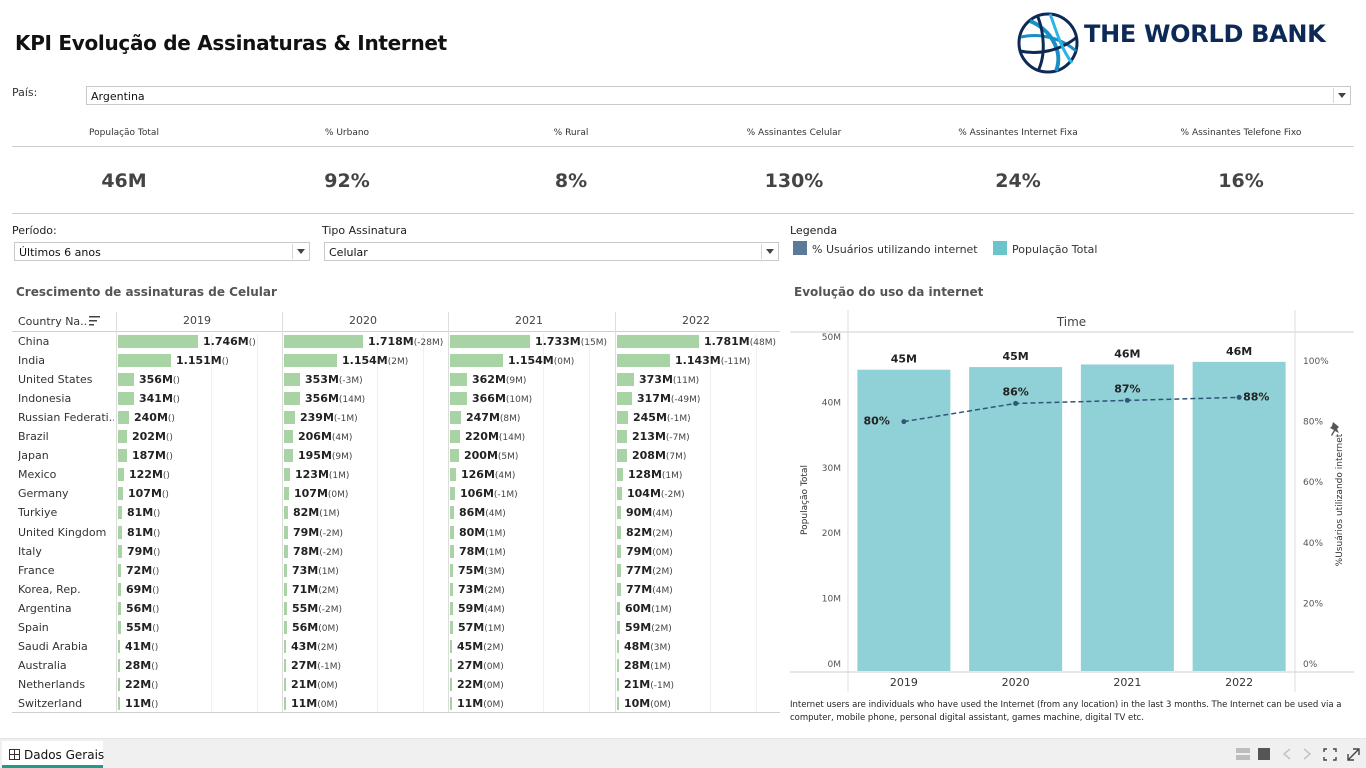  I want to click on country-name: Mexico, so click(66, 474).